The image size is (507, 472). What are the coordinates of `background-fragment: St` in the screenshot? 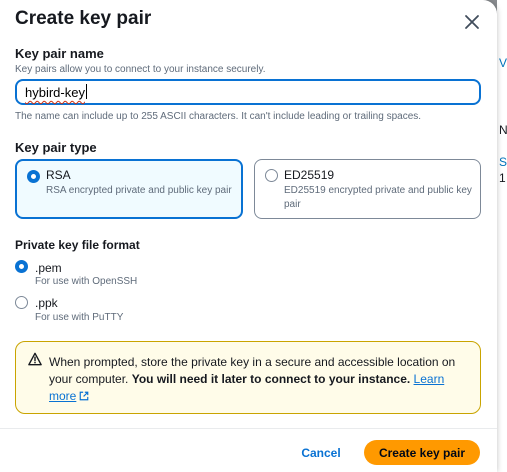 It's located at (503, 162).